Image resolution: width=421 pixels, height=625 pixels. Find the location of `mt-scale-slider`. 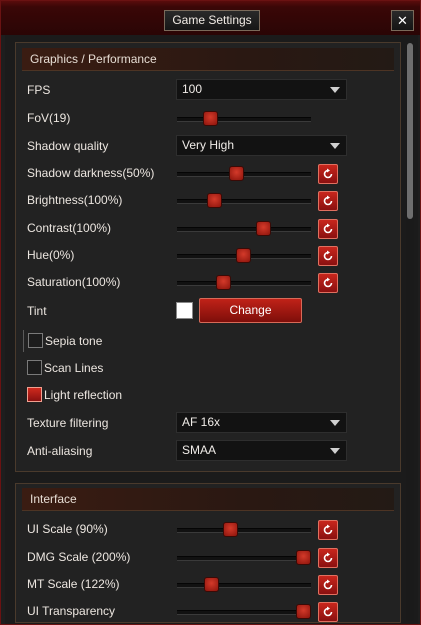

mt-scale-slider is located at coordinates (244, 584).